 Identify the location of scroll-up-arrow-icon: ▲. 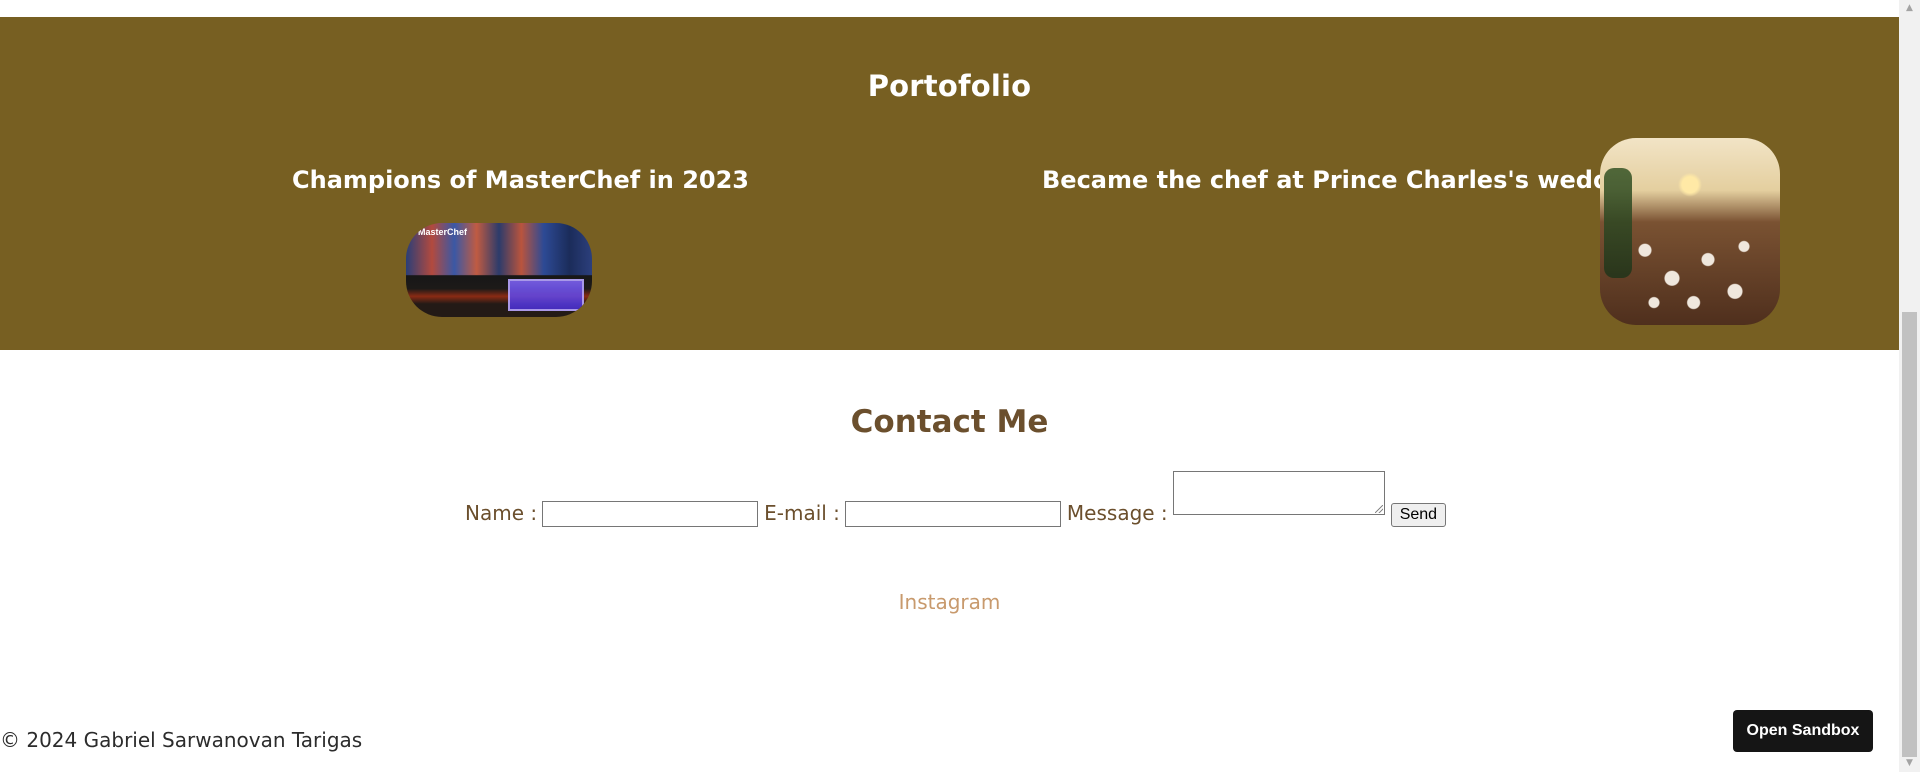
(1909, 8).